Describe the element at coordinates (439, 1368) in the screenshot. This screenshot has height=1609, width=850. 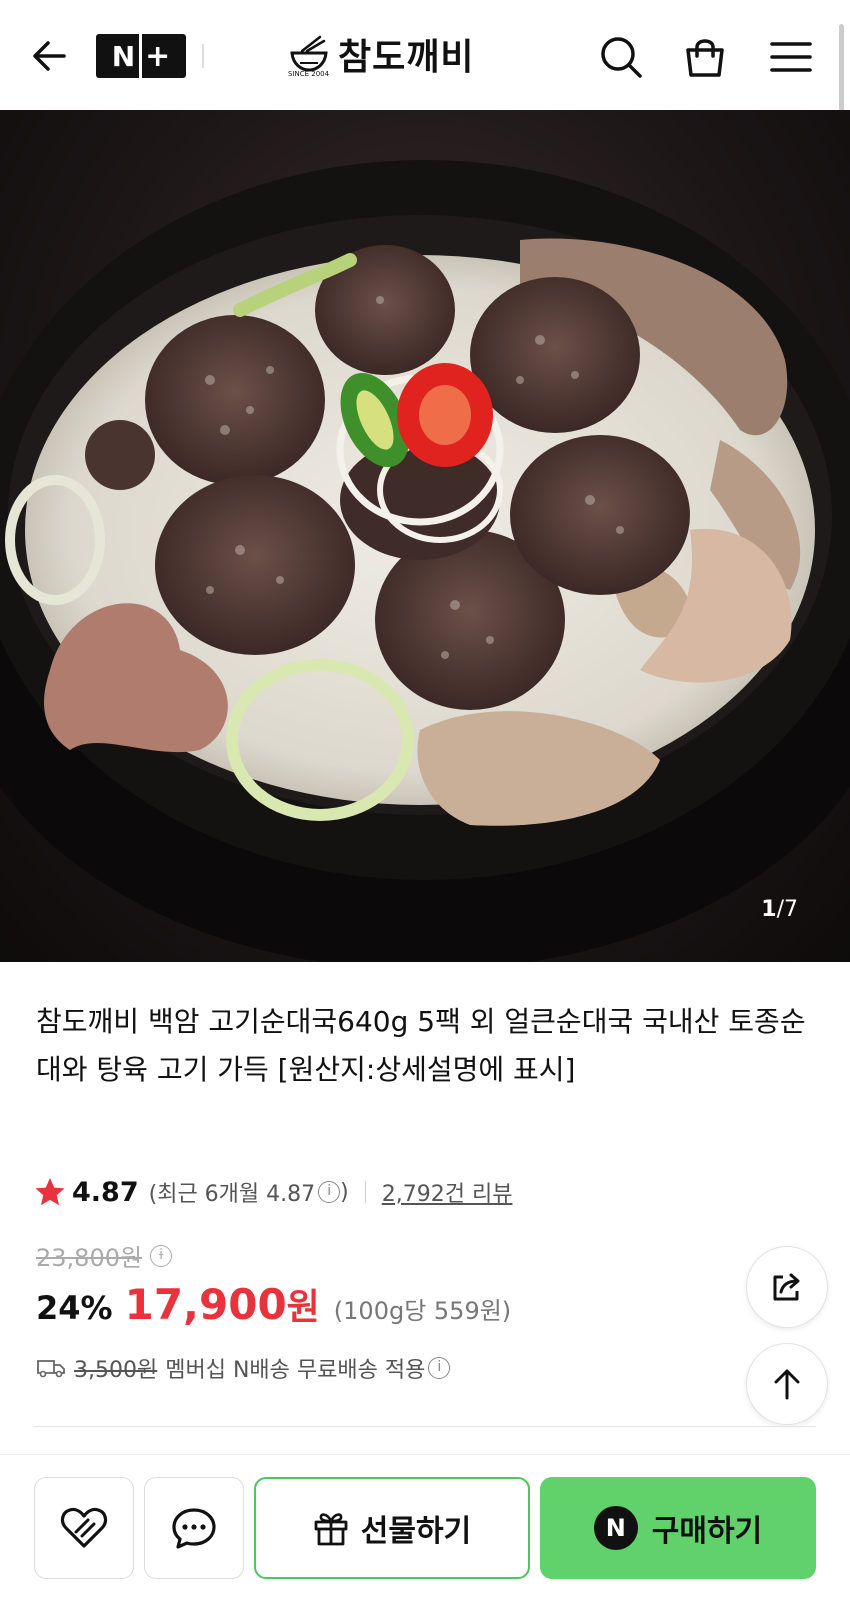
I see `shipping-info-icon: i` at that location.